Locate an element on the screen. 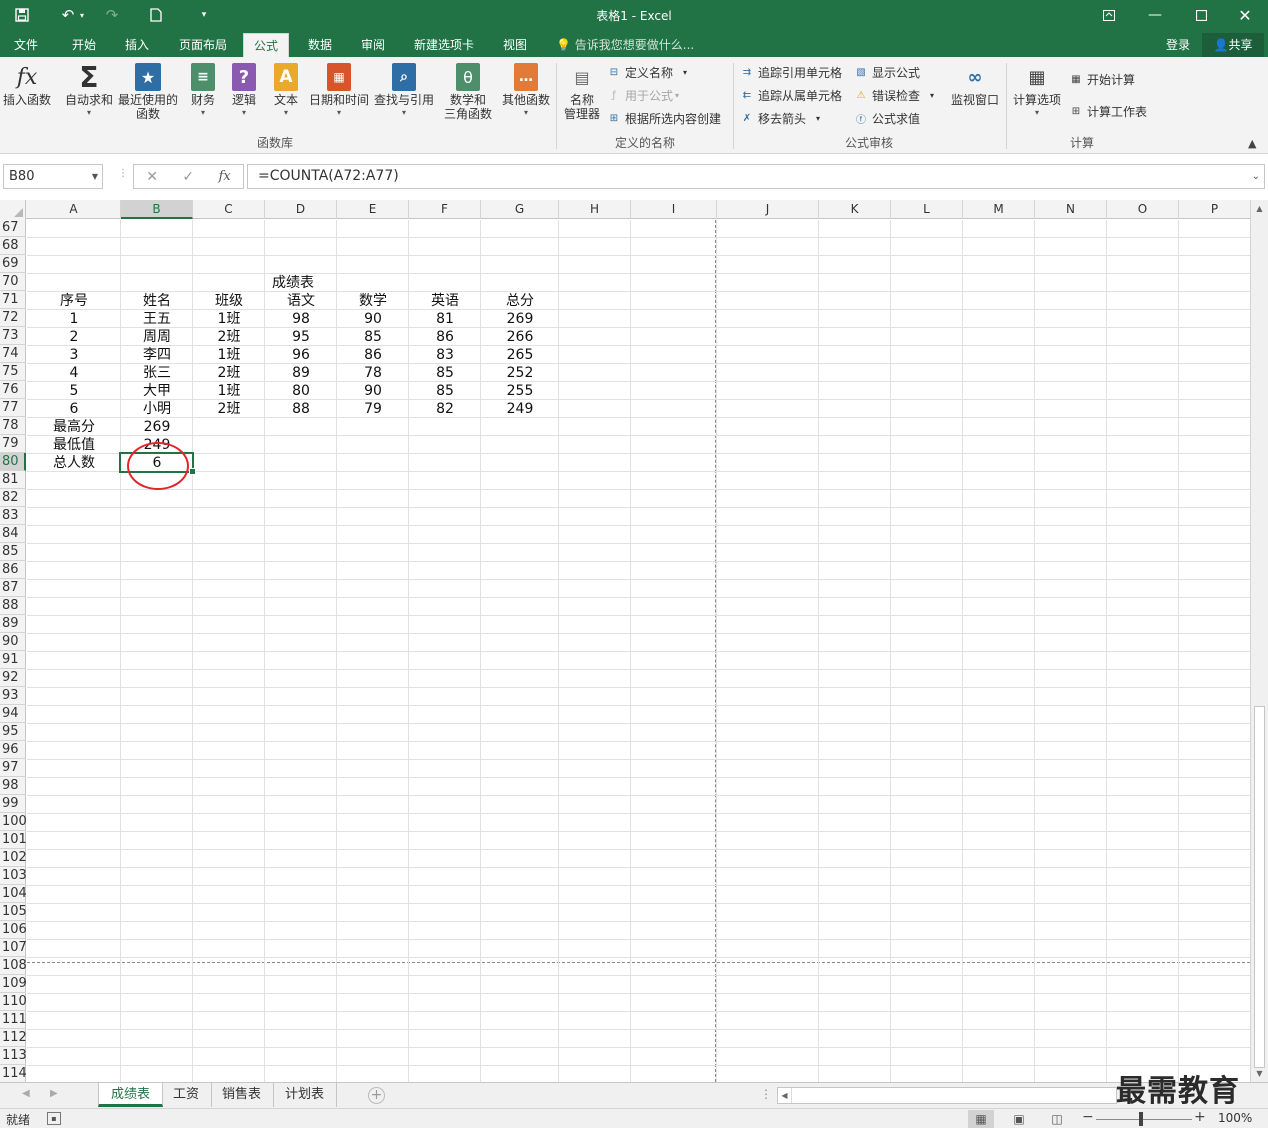 The height and width of the screenshot is (1128, 1268). row-header-99: 99 is located at coordinates (13, 804).